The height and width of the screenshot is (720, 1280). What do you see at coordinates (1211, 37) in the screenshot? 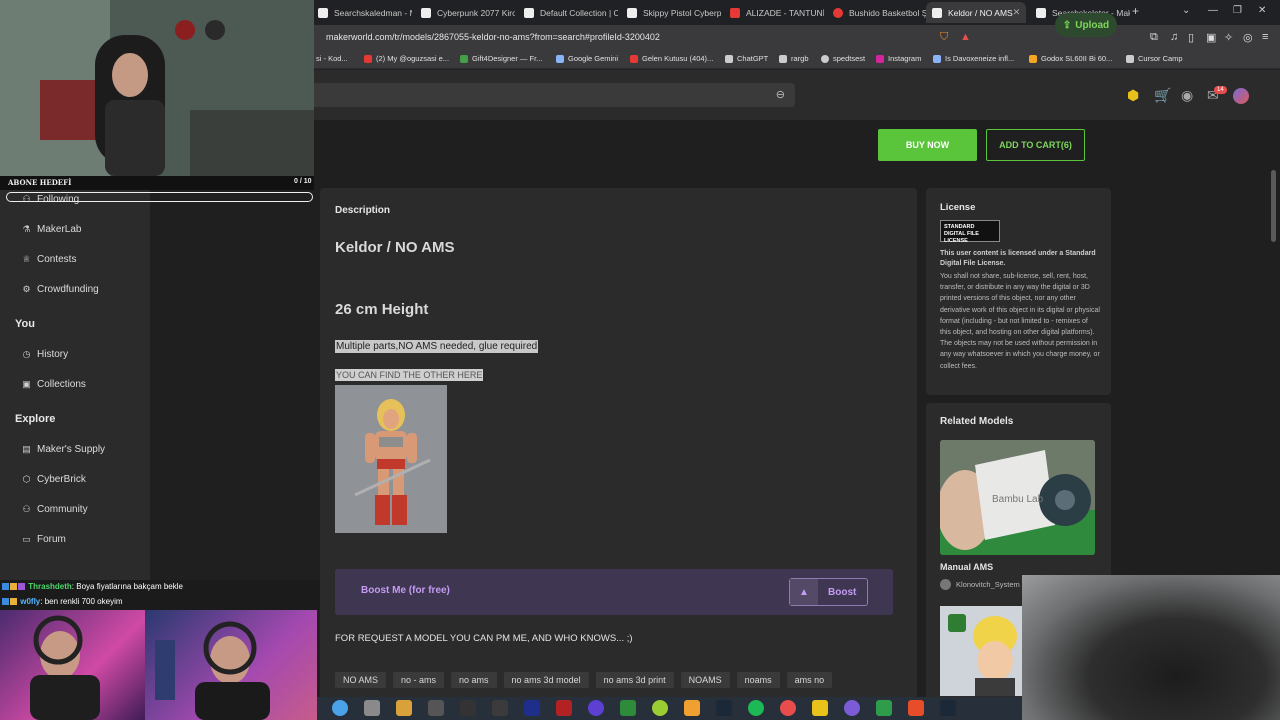
I see `wallet-icon: ▣` at bounding box center [1211, 37].